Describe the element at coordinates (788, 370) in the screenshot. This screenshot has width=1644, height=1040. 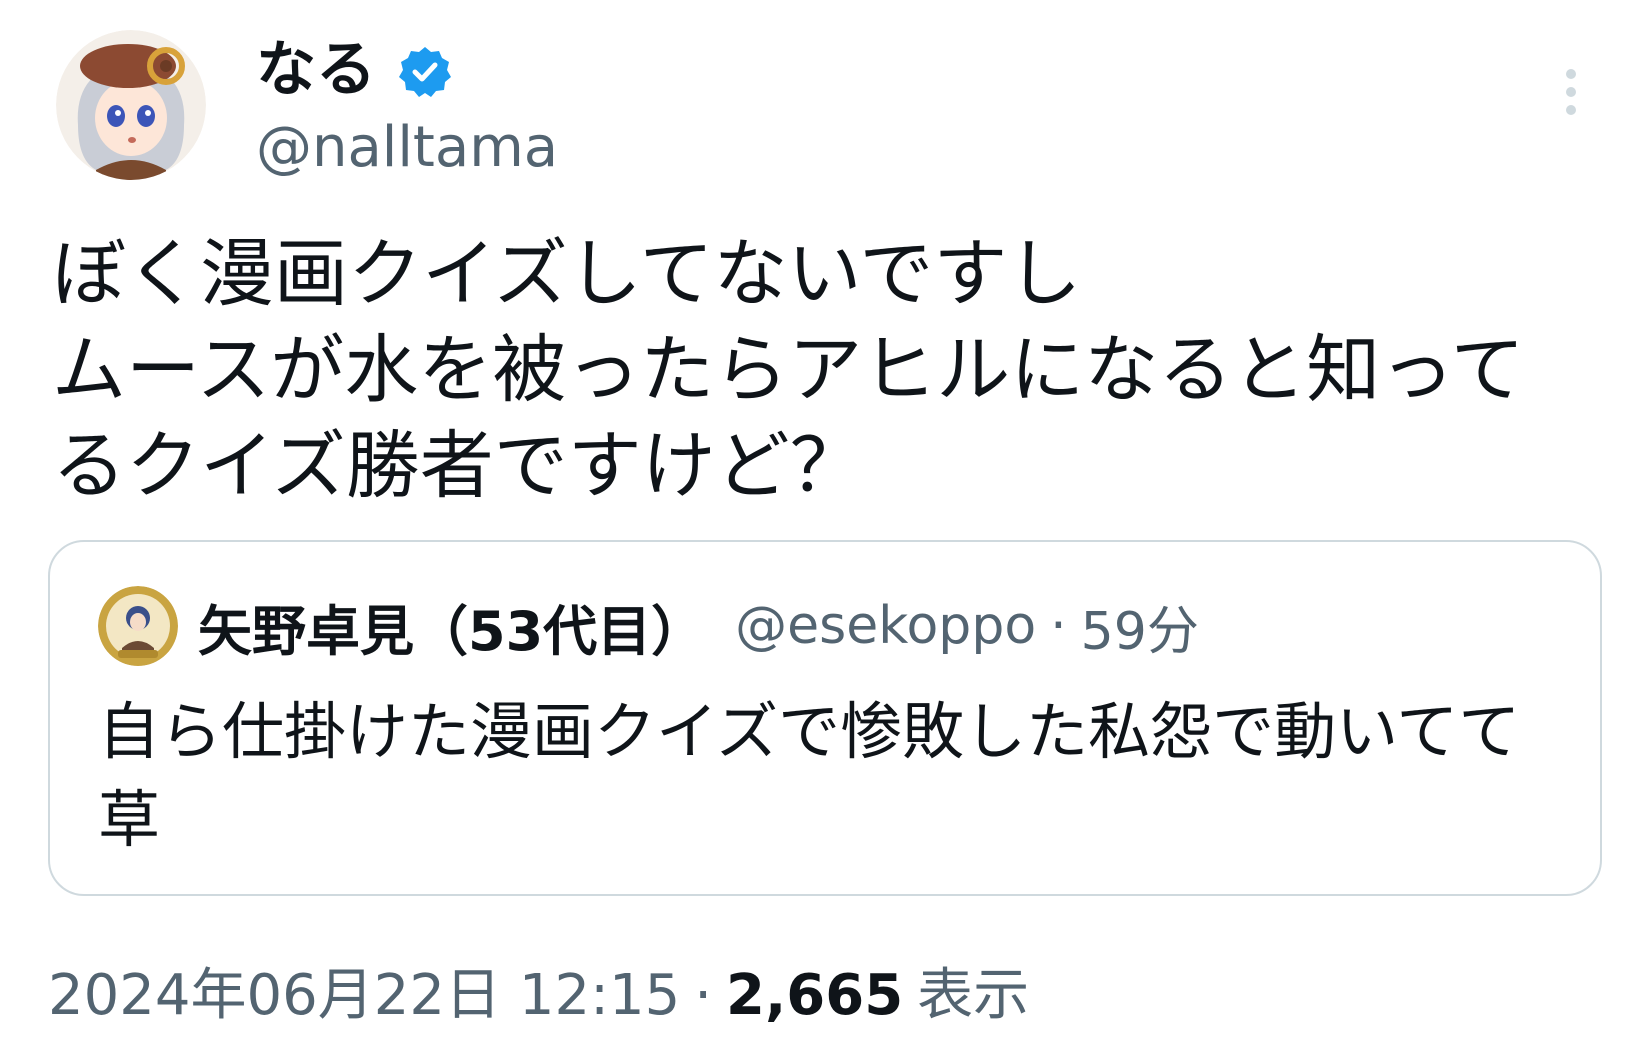
I see `tweet-text-line: ムースが水を被ったらアヒルになると知って` at that location.